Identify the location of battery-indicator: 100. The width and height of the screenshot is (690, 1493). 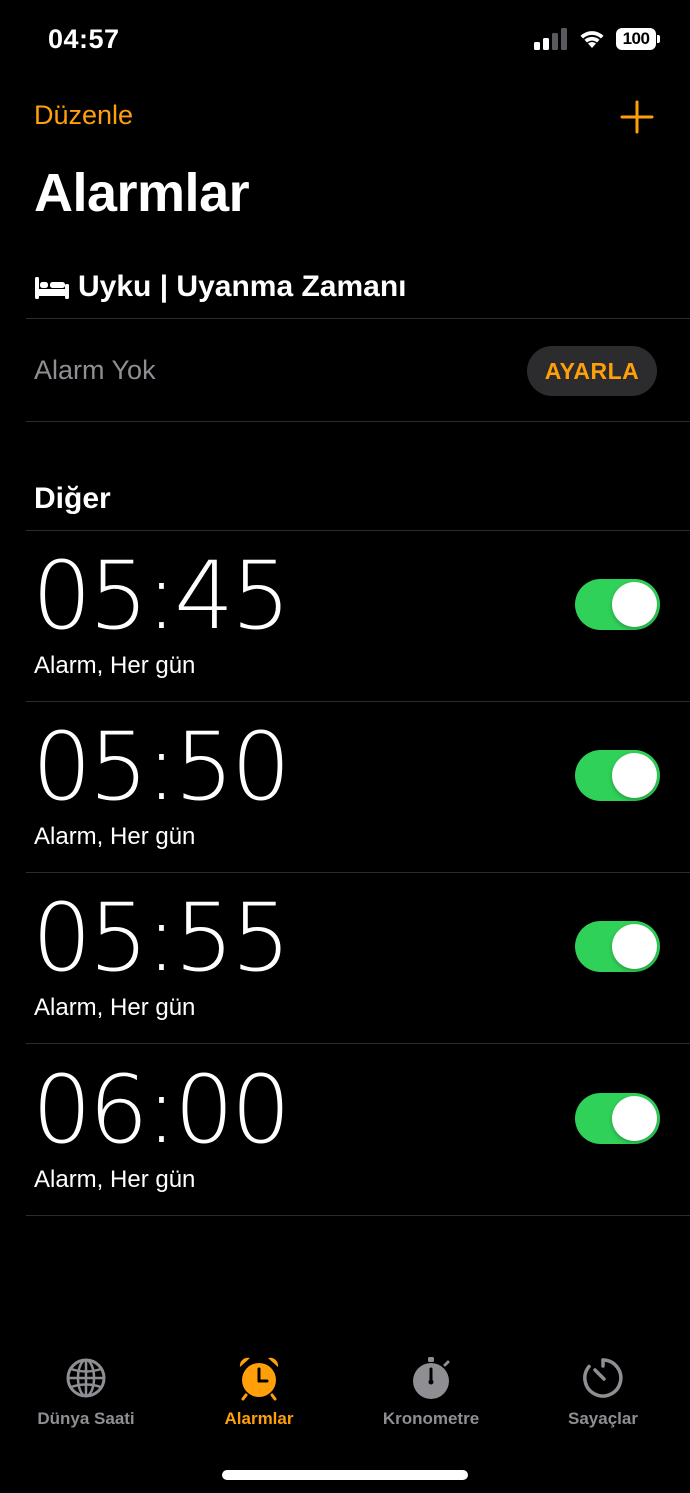
(636, 39).